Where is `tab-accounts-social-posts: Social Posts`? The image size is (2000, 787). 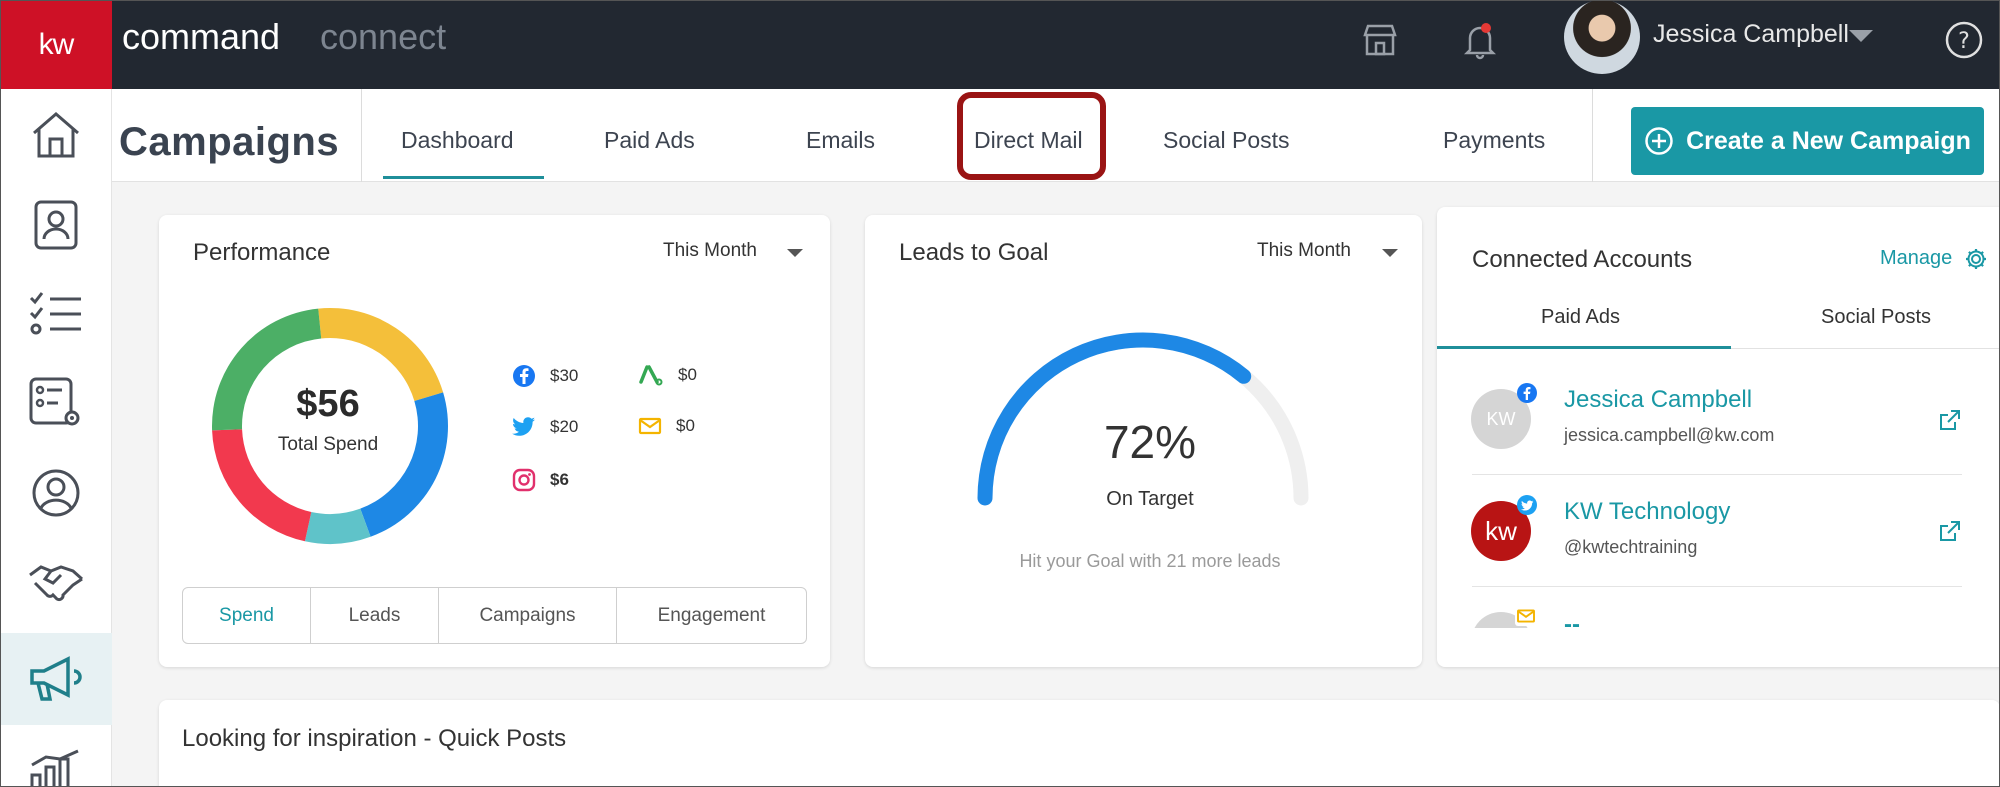
tab-accounts-social-posts: Social Posts is located at coordinates (1876, 317).